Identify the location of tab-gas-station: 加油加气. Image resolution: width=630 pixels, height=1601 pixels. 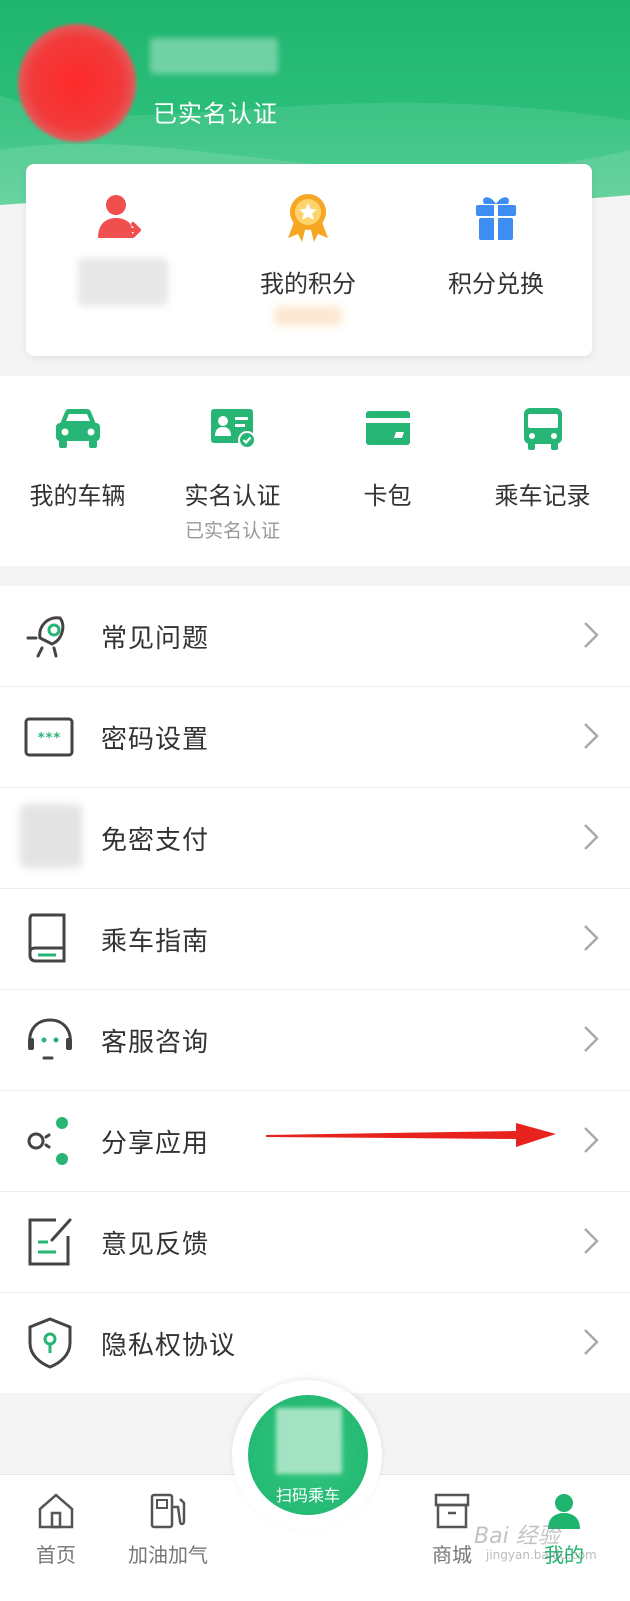
(168, 1538).